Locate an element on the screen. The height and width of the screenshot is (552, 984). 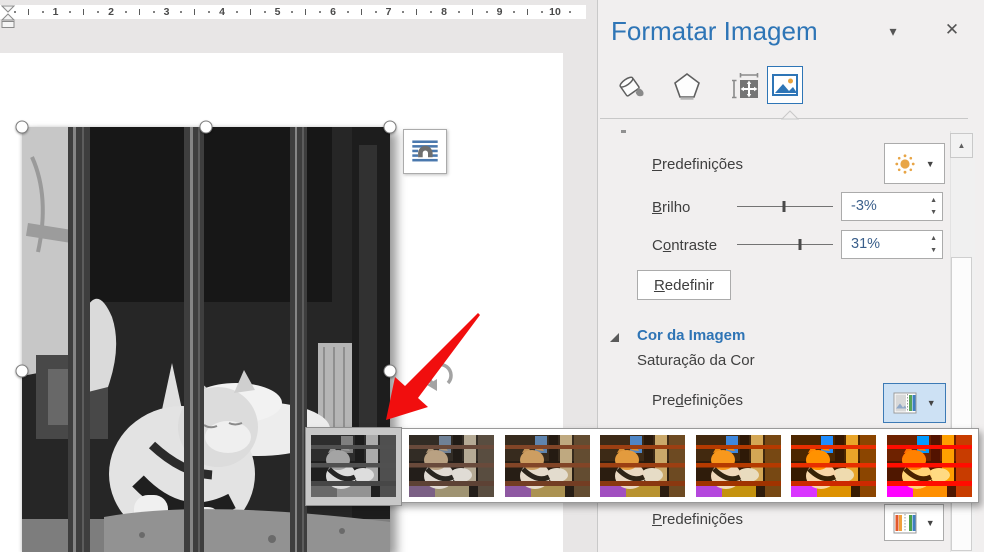
brightness-slider is located at coordinates (785, 207).